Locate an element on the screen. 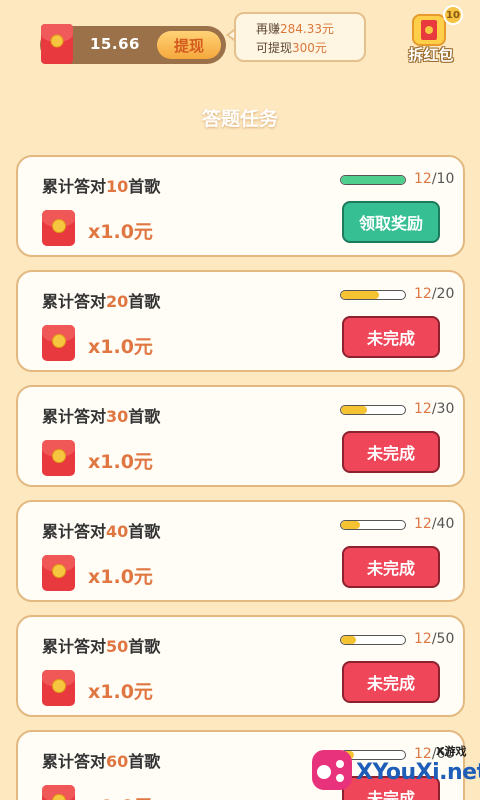 This screenshot has width=480, height=800. task-card: 累计答对50首歌 x1.0元 12/50 未完成 is located at coordinates (240, 666).